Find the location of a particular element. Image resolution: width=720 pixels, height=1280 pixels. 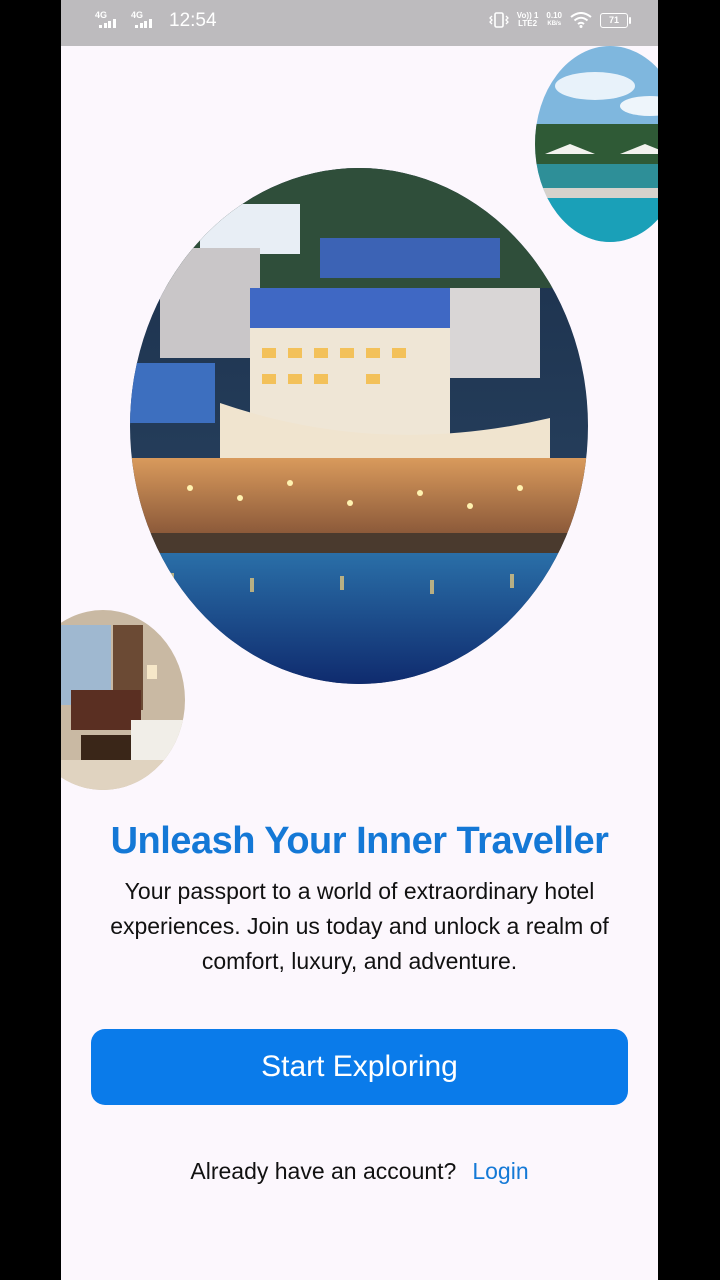

signal-icon-2: 4G is located at coordinates (146, 21).